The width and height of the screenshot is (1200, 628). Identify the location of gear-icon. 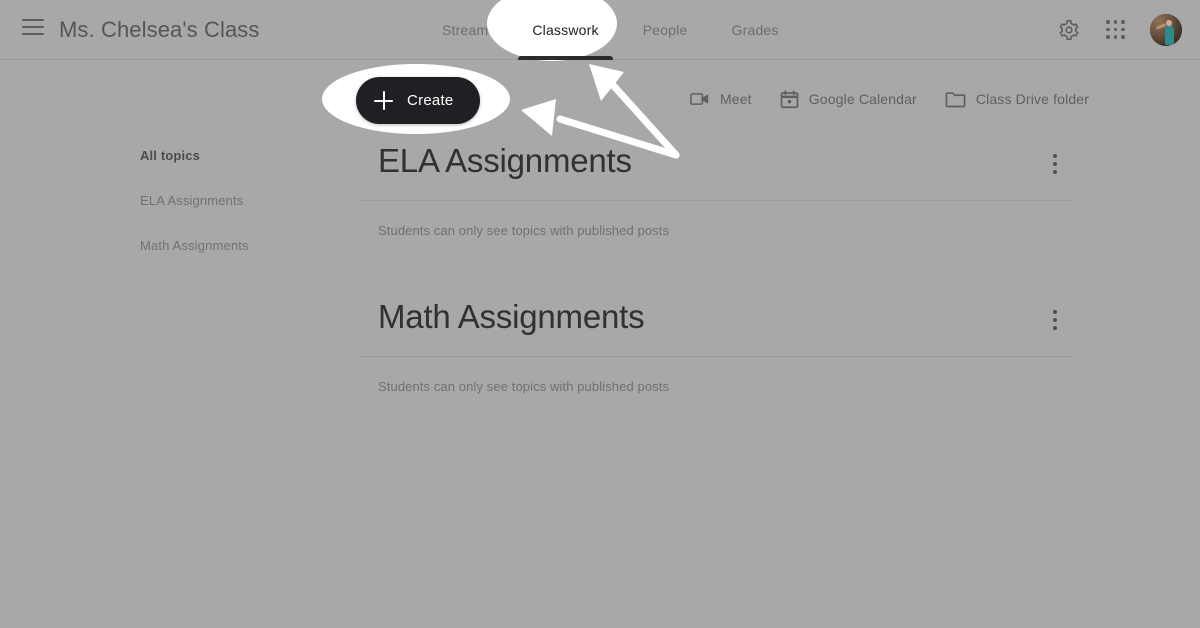
(1069, 30).